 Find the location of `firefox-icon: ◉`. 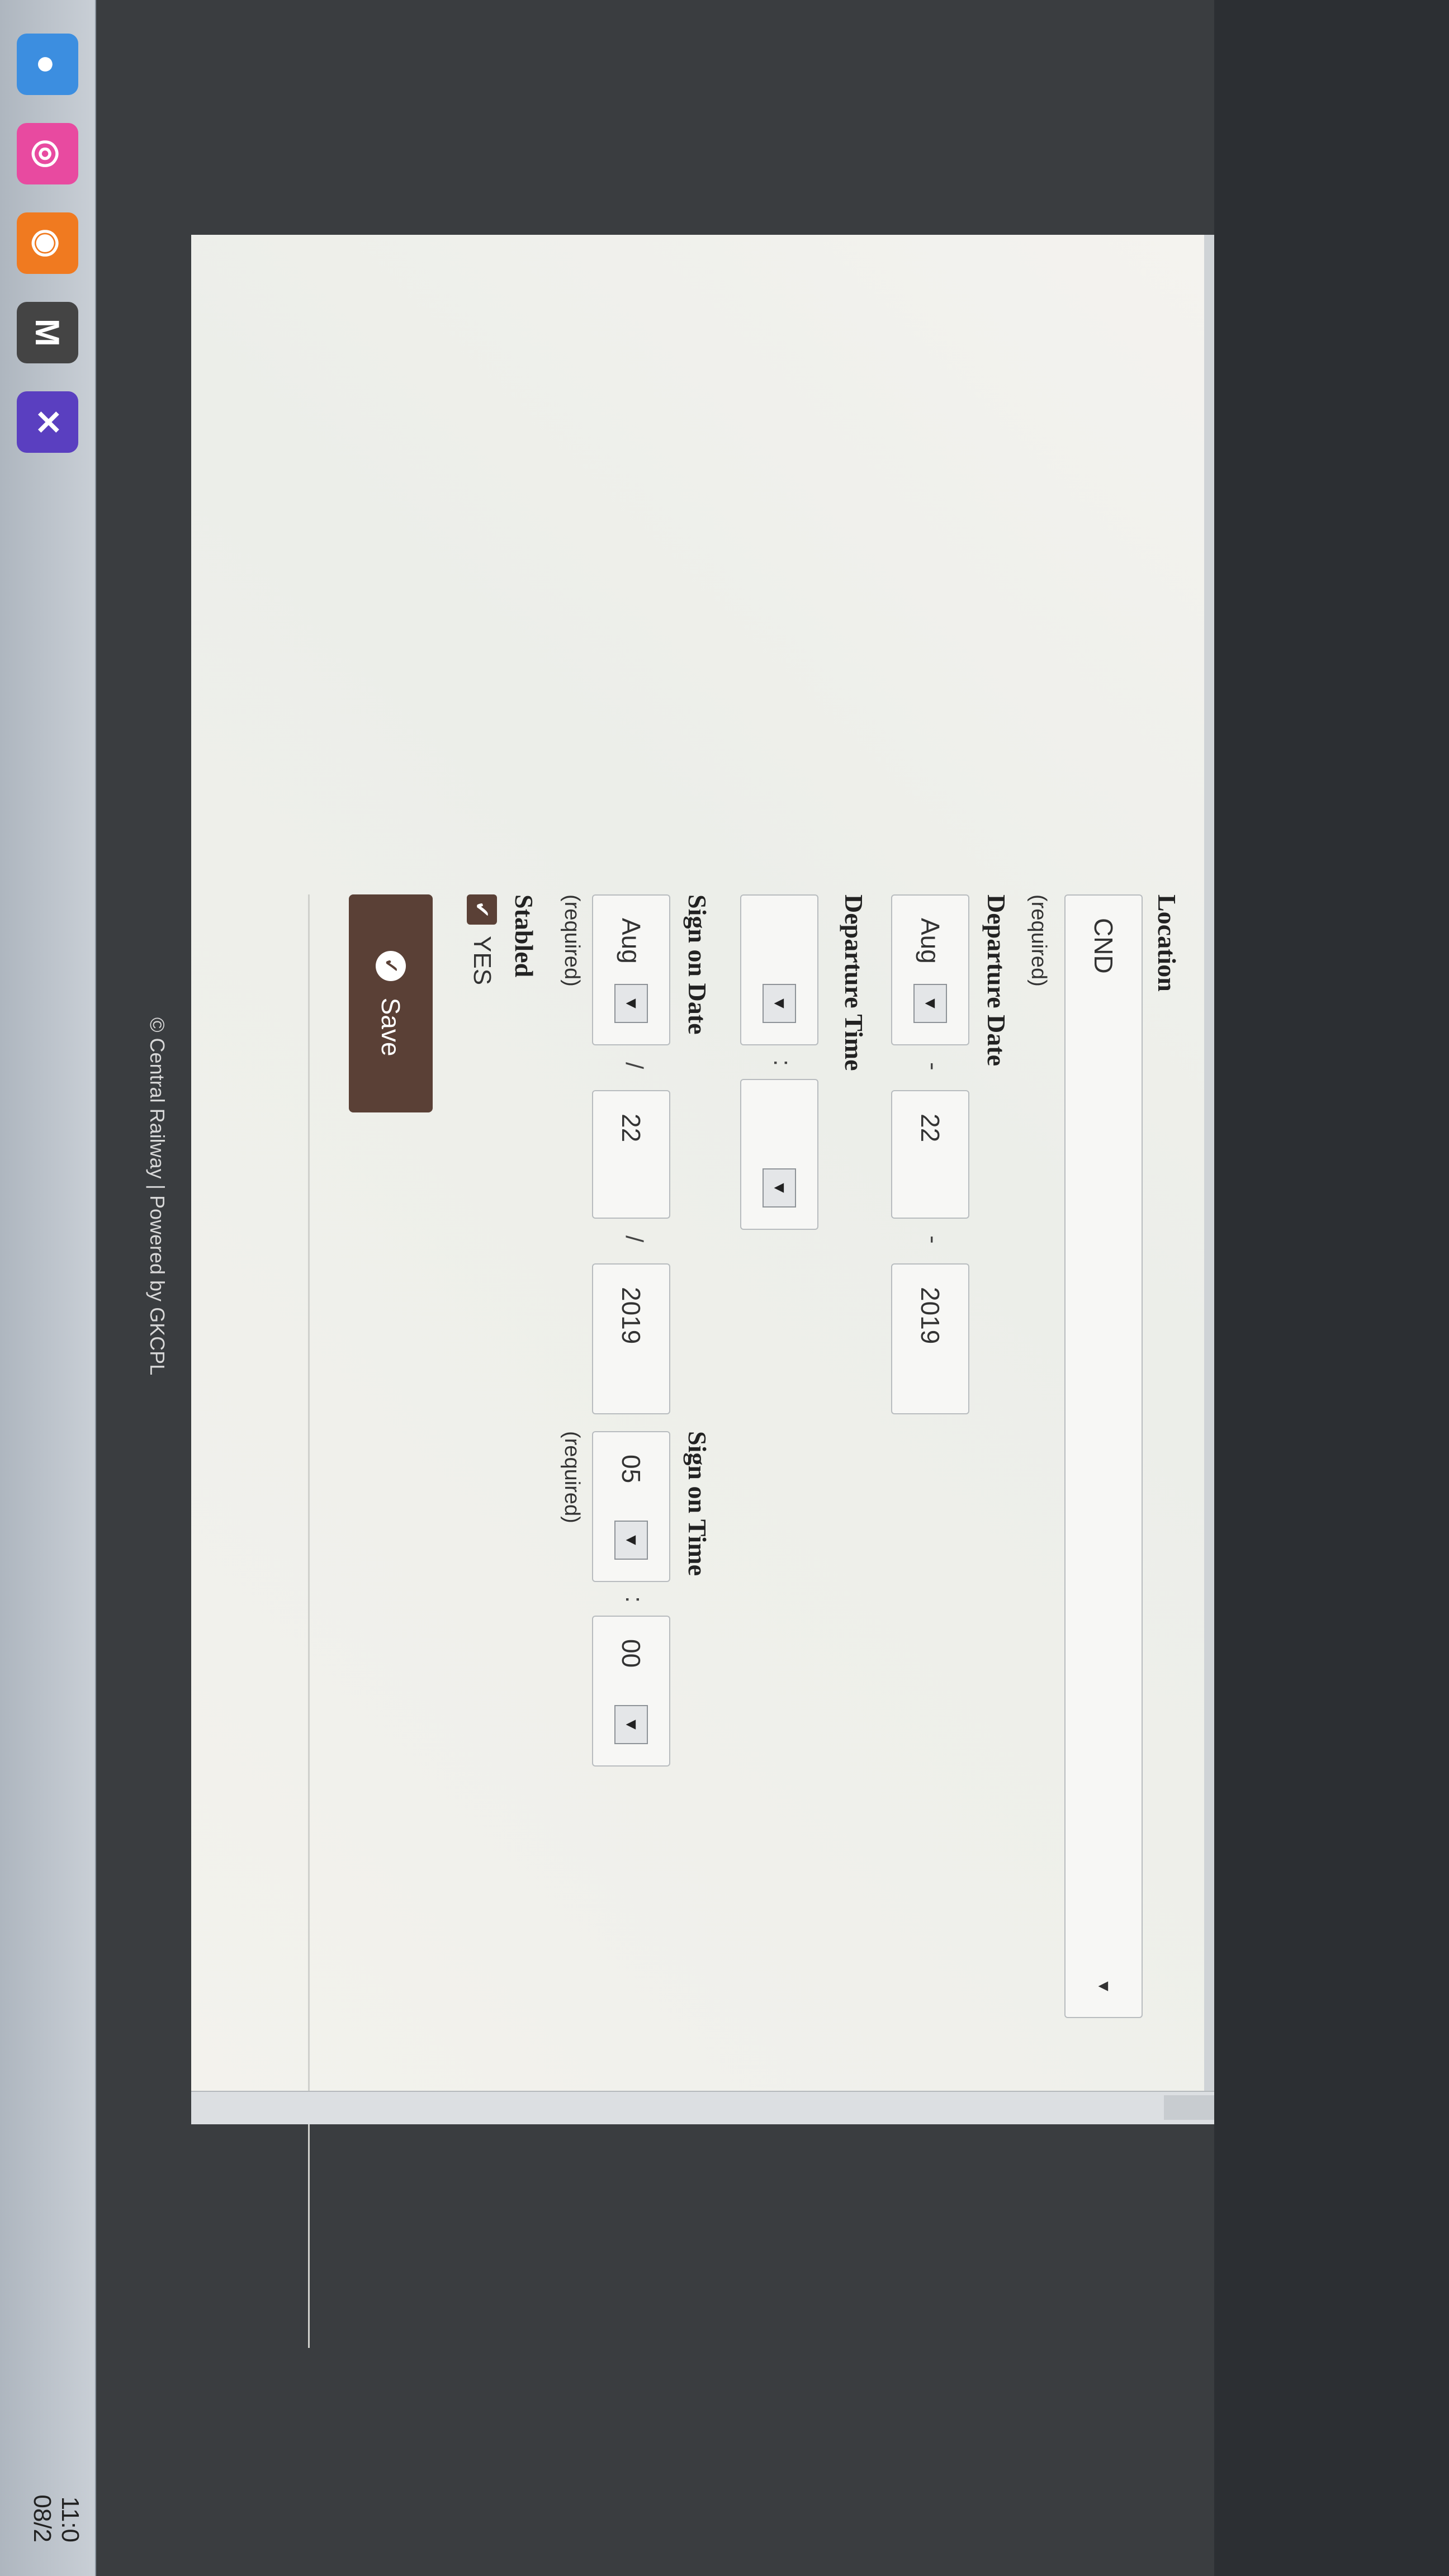

firefox-icon: ◉ is located at coordinates (48, 243).